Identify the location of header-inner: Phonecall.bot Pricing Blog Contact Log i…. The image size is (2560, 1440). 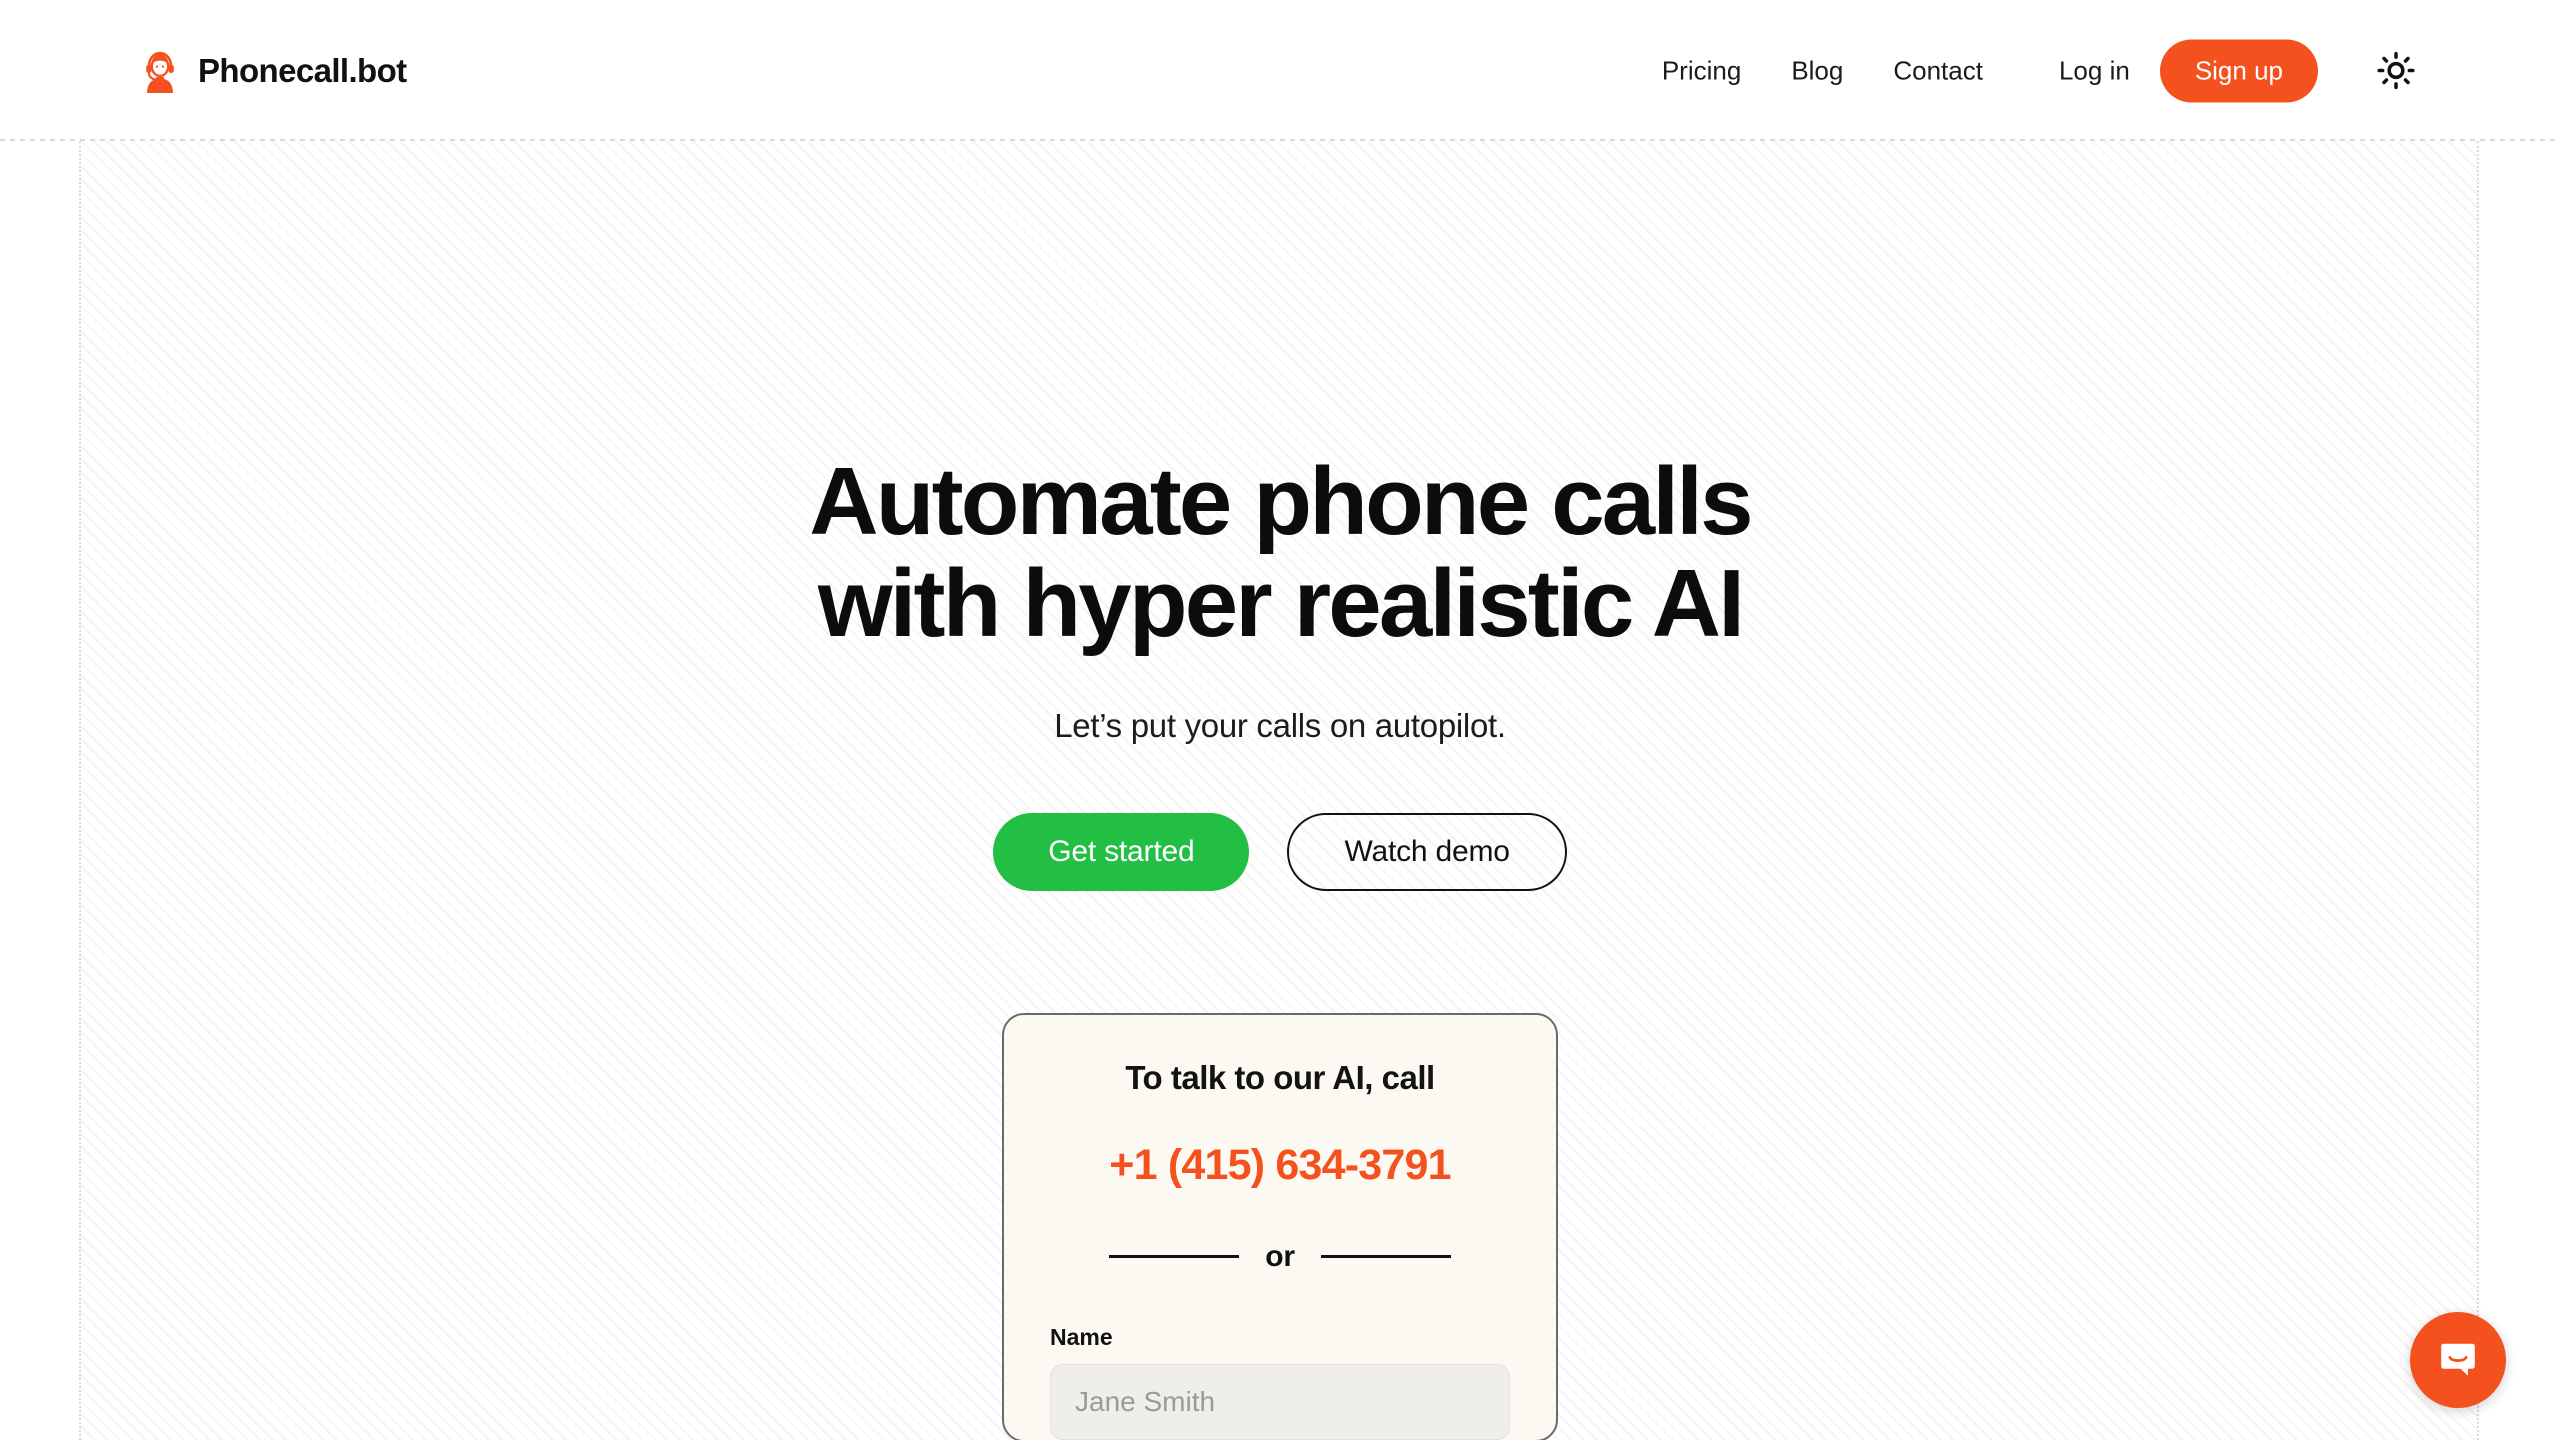
(1280, 70).